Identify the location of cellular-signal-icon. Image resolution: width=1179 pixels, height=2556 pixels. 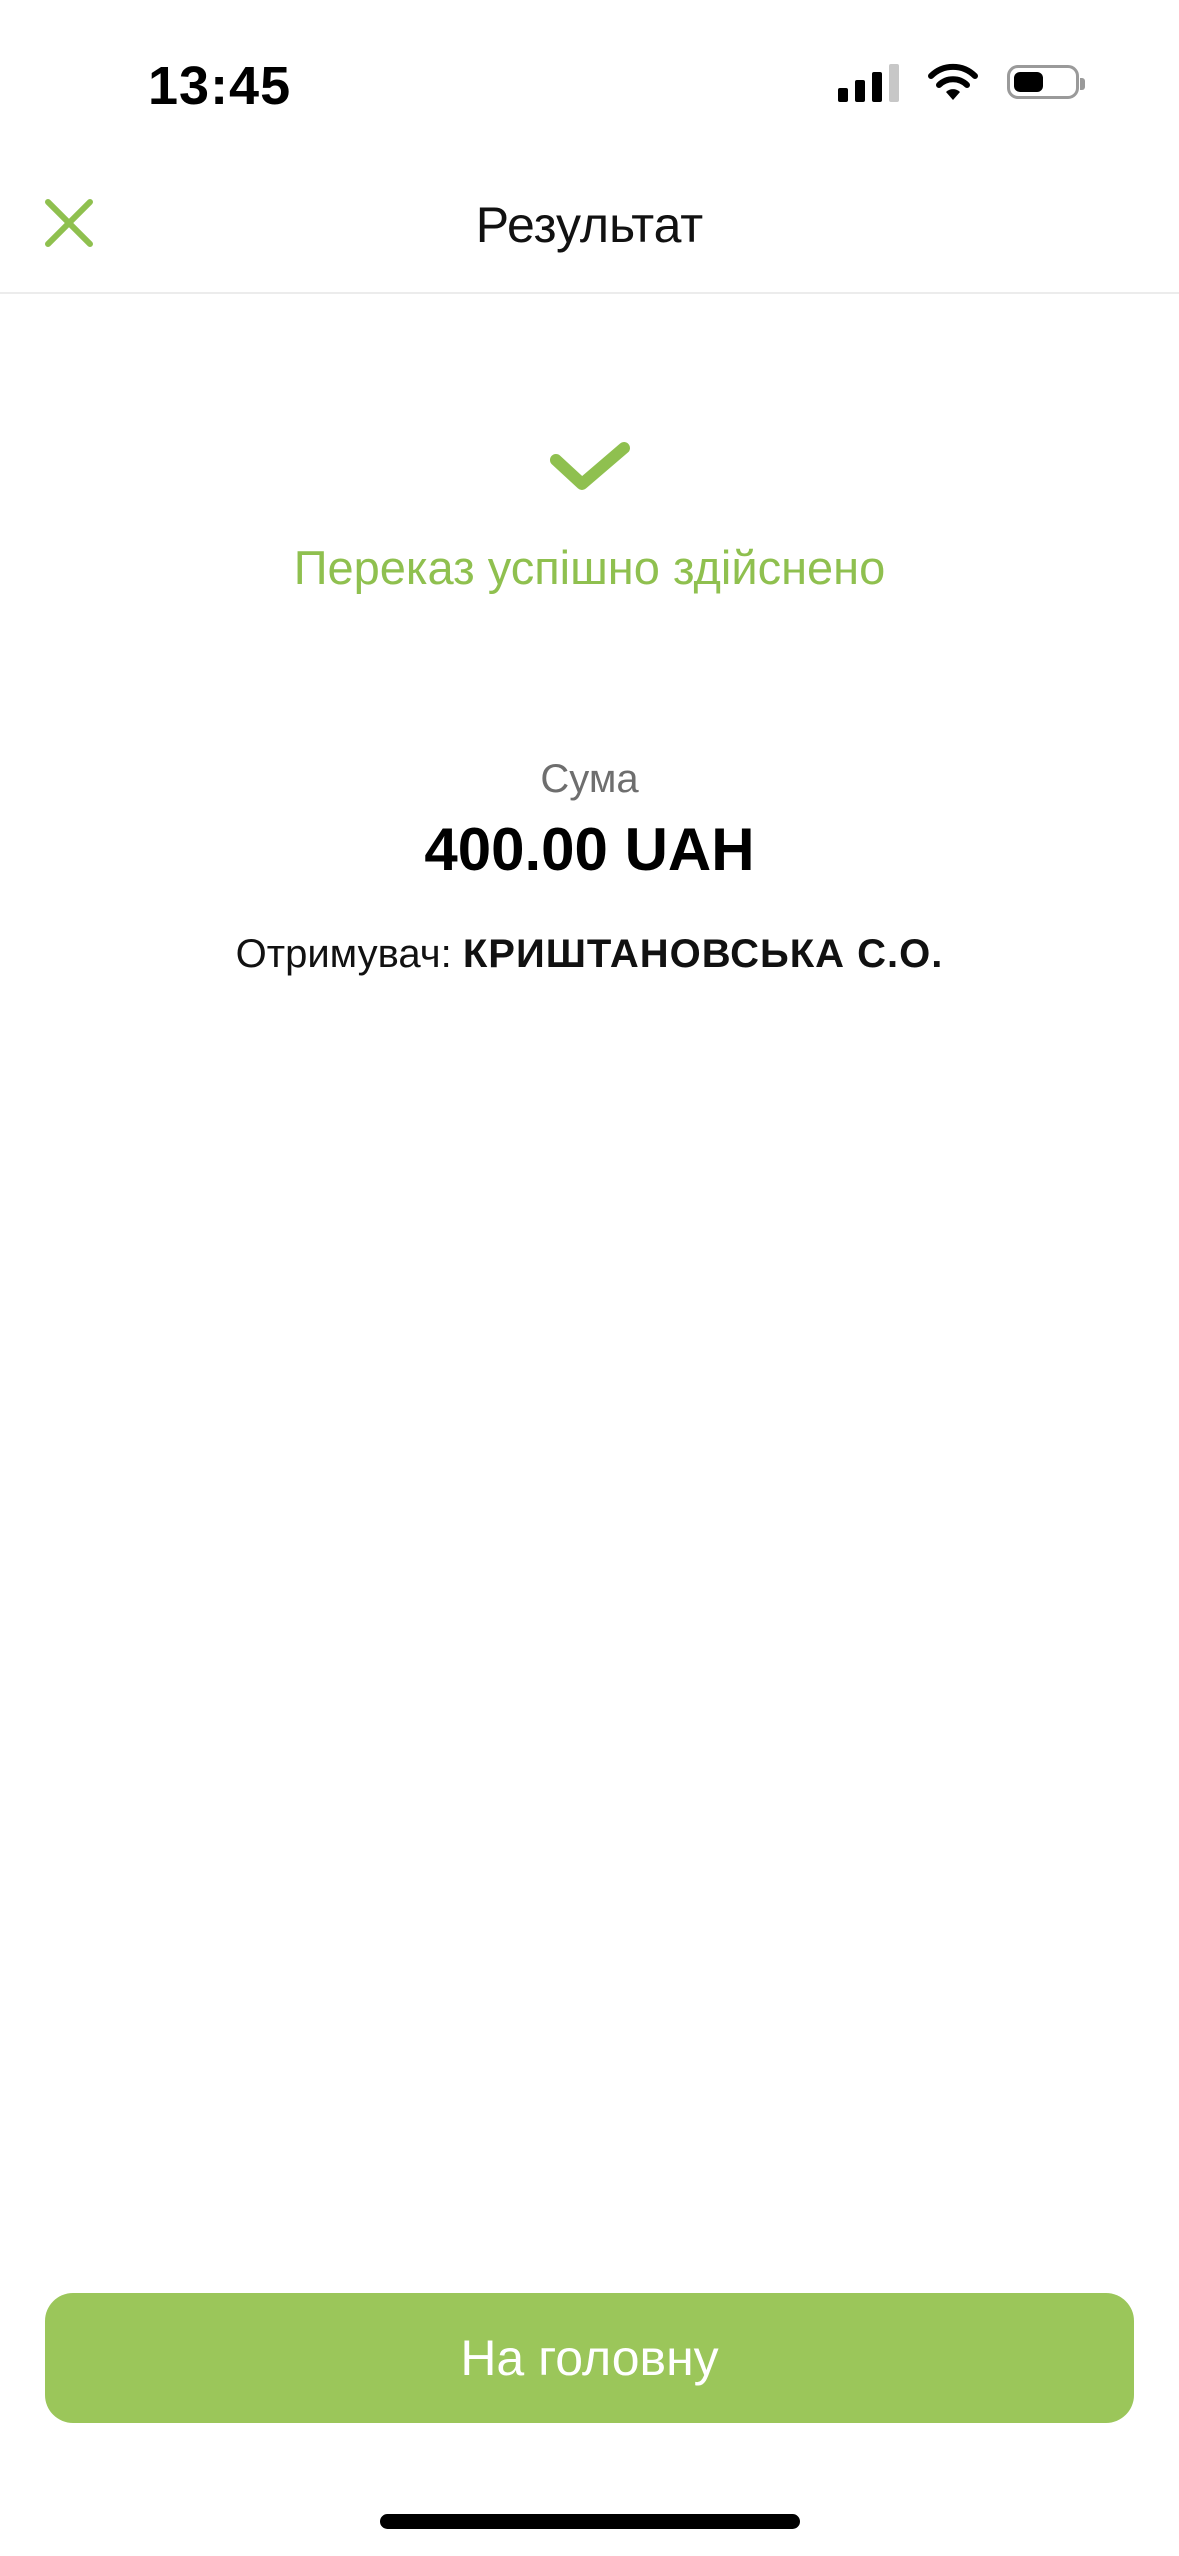
(868, 82).